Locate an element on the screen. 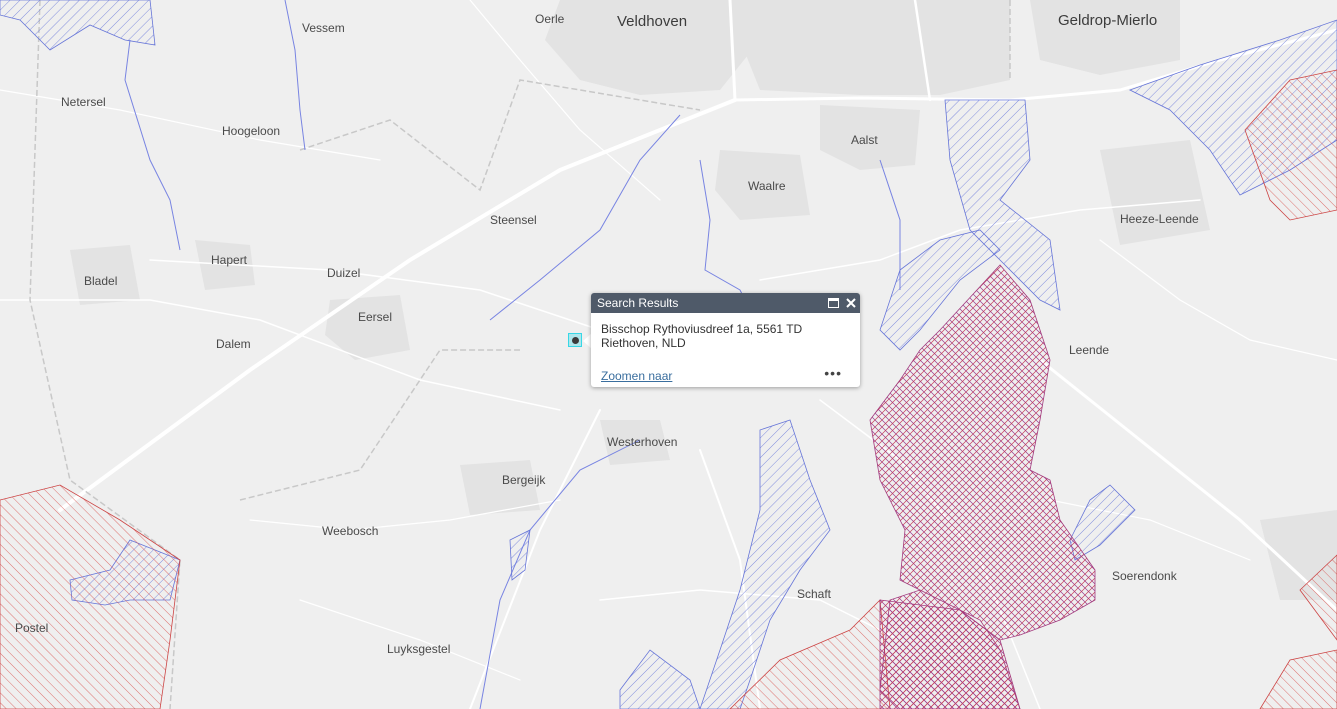 The image size is (1337, 709). label-aalst: Aalst is located at coordinates (864, 140).